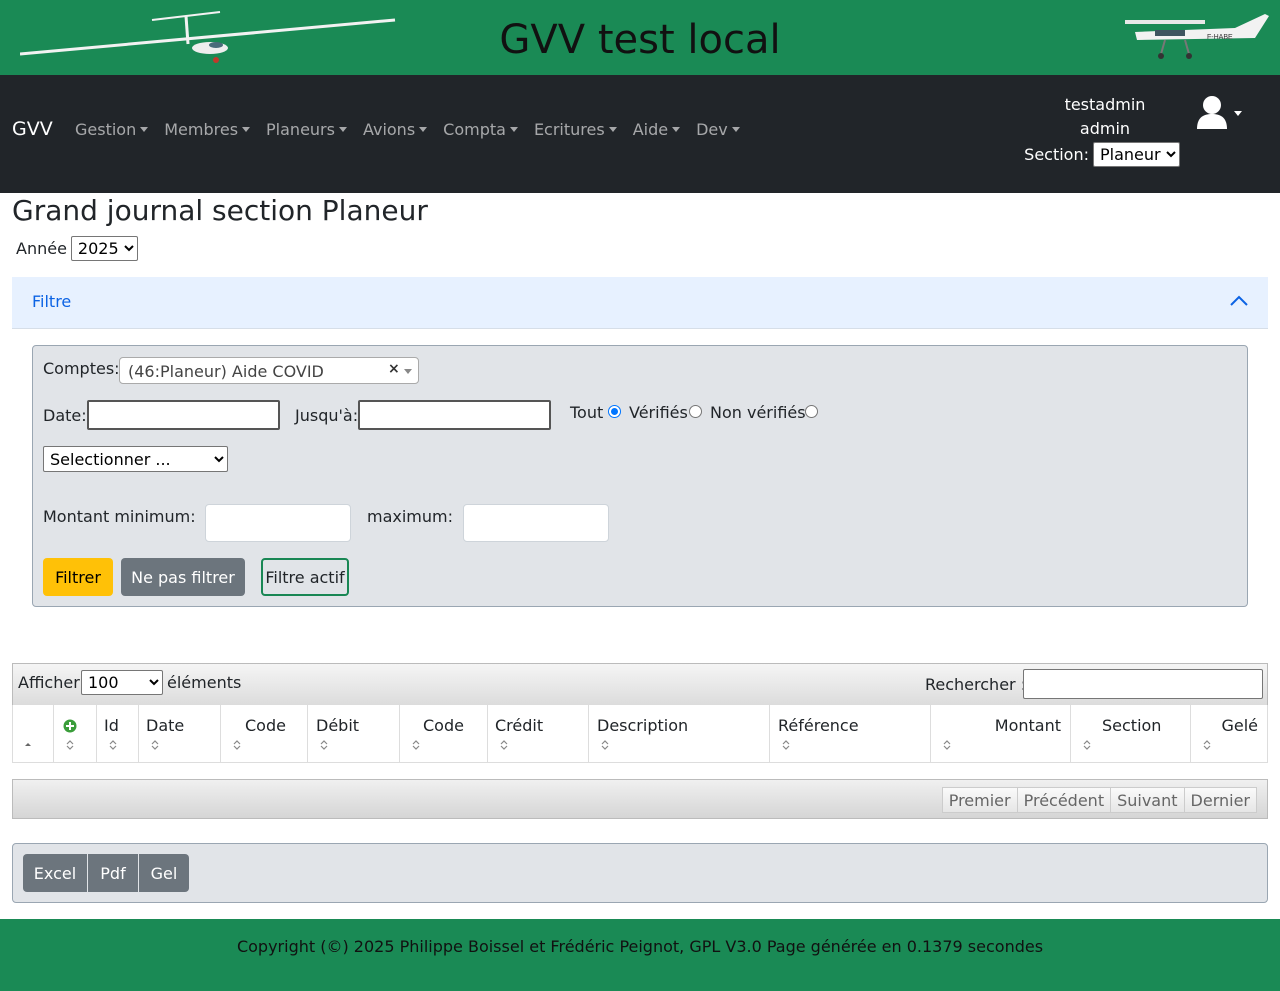 This screenshot has width=1280, height=991. I want to click on date-input, so click(183, 415).